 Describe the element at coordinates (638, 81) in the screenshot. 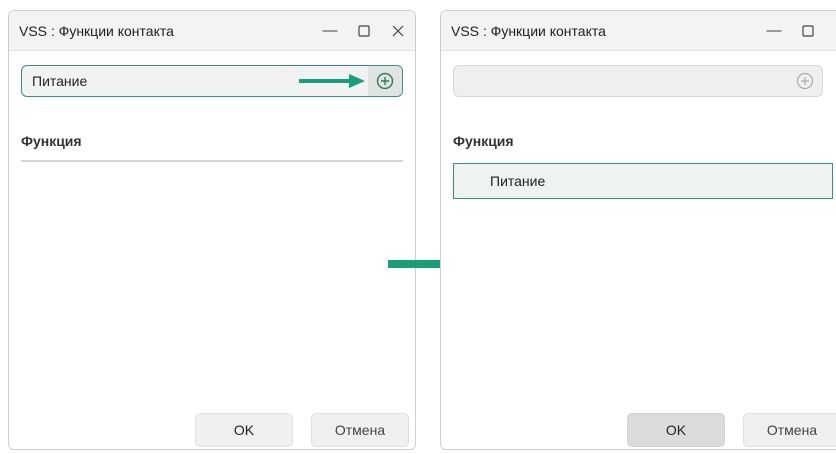

I see `function-input` at that location.